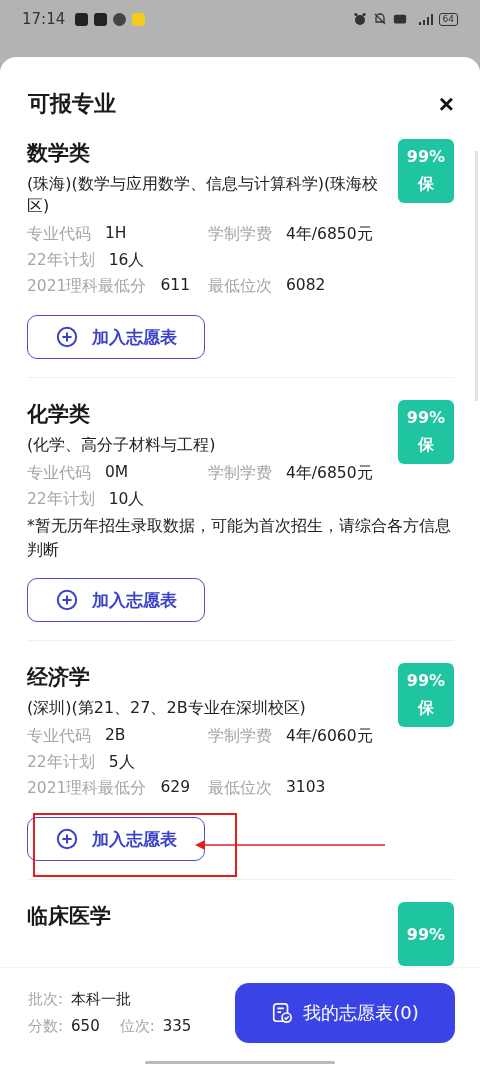 Image resolution: width=480 pixels, height=1067 pixels. Describe the element at coordinates (59, 414) in the screenshot. I see `major-name: 化学类` at that location.